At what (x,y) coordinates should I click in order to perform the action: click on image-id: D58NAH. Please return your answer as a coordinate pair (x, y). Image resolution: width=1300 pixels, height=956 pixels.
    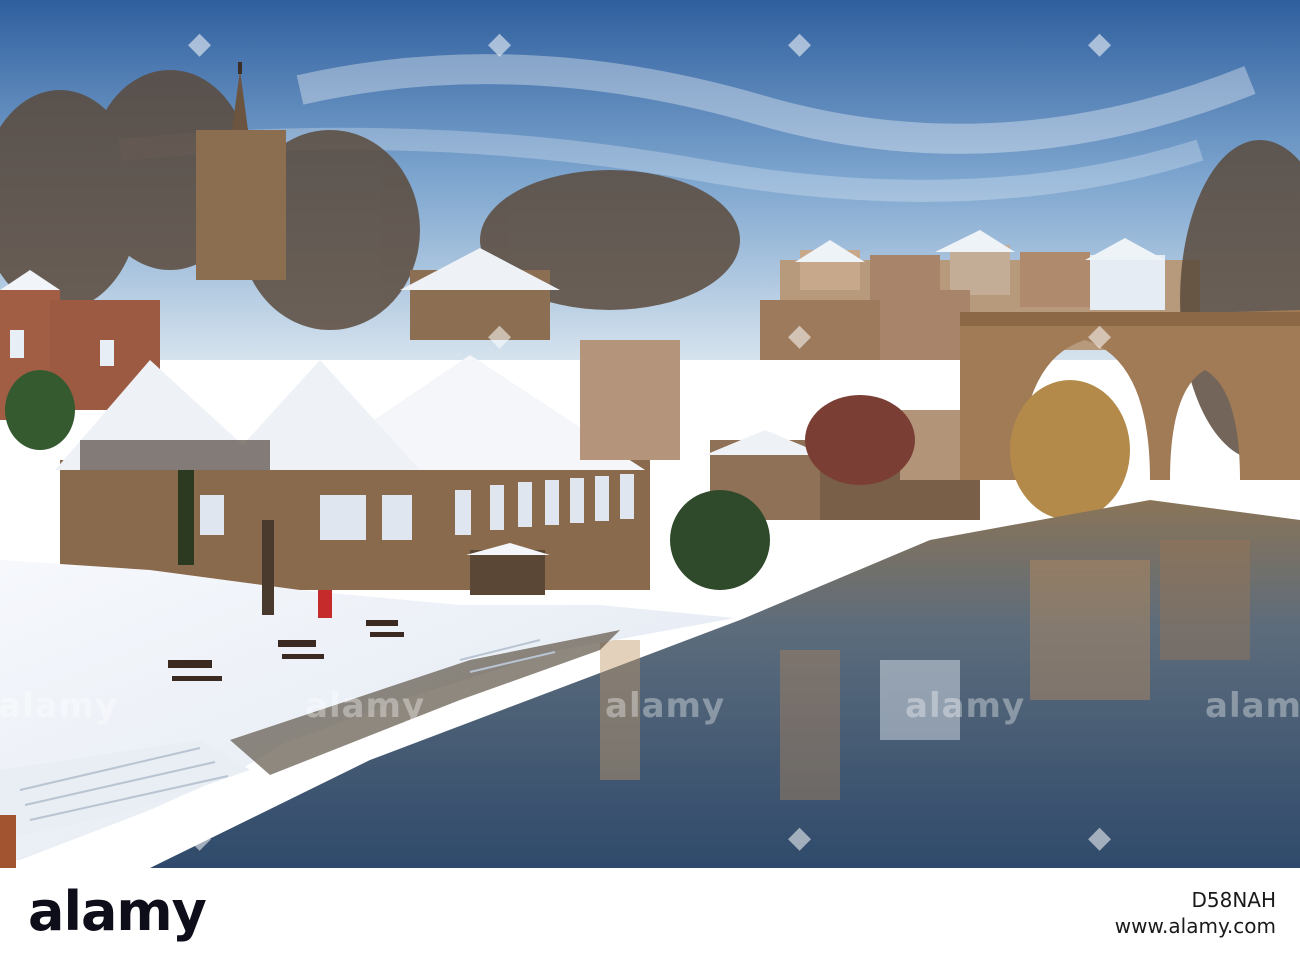
    Looking at the image, I should click on (1233, 900).